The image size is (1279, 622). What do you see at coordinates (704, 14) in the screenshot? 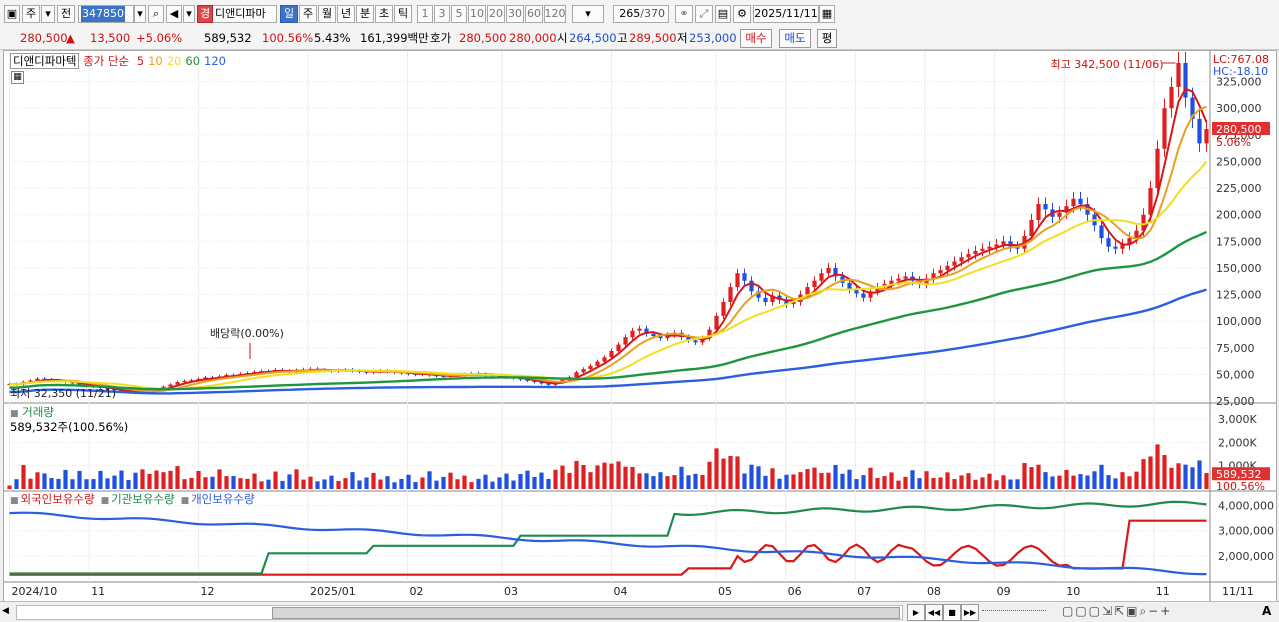
I see `crosshair-icon: ⤢` at bounding box center [704, 14].